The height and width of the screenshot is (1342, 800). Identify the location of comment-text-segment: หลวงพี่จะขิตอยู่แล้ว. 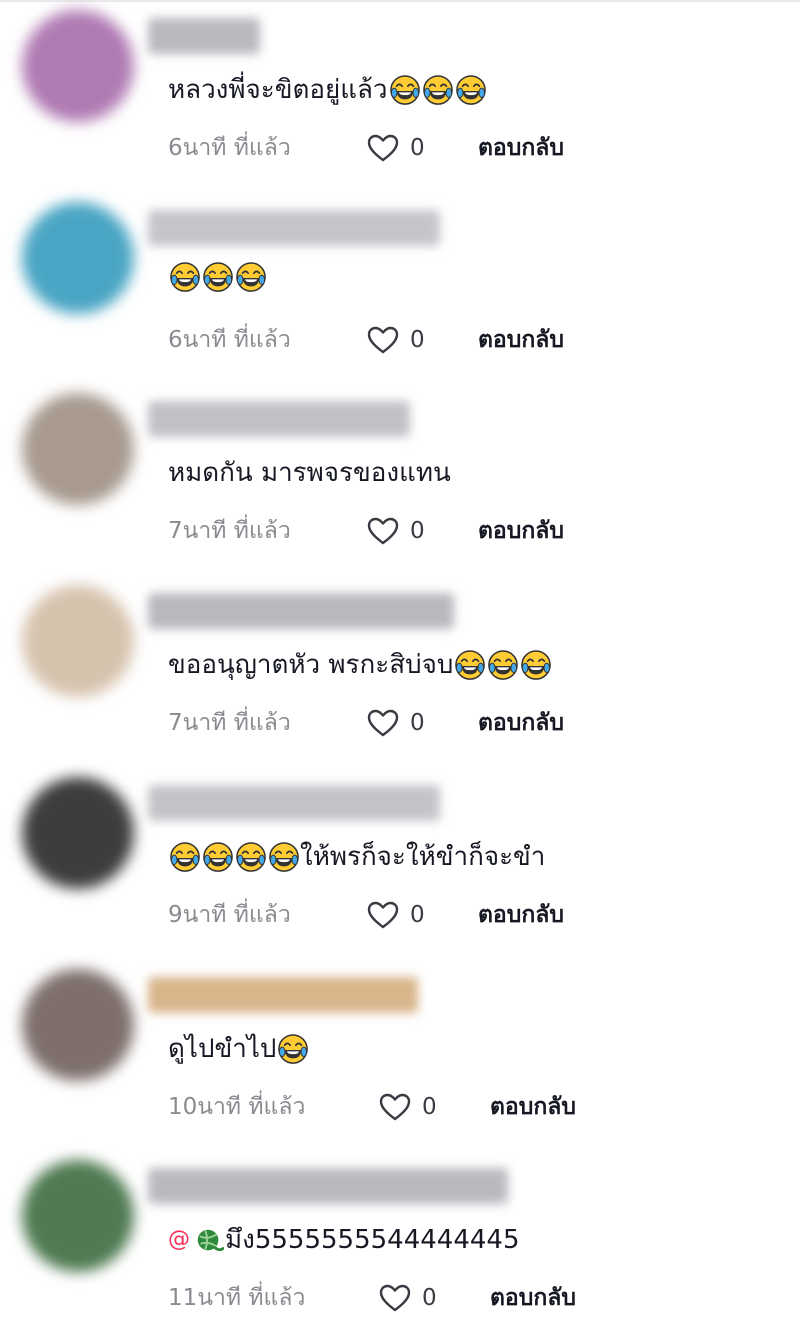
(278, 90).